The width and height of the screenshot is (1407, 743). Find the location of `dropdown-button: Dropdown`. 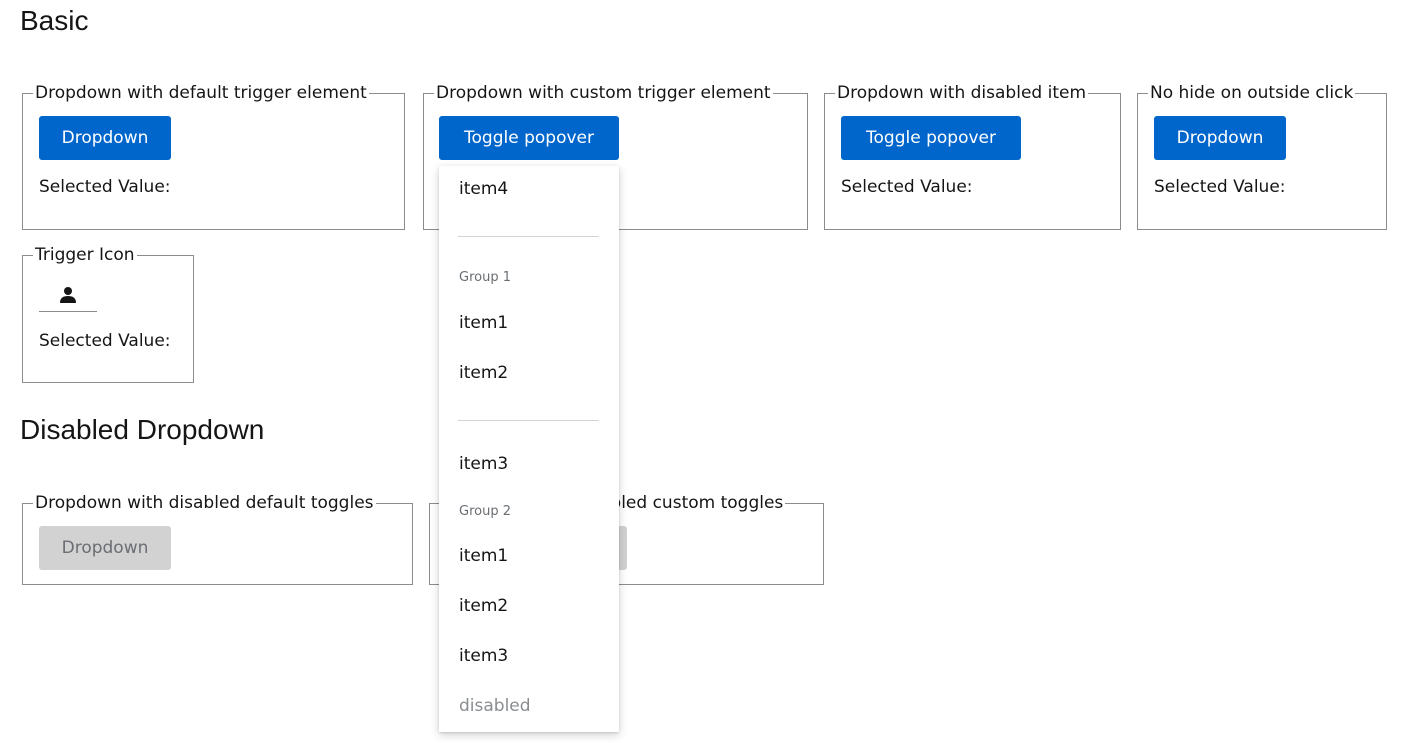

dropdown-button: Dropdown is located at coordinates (105, 138).